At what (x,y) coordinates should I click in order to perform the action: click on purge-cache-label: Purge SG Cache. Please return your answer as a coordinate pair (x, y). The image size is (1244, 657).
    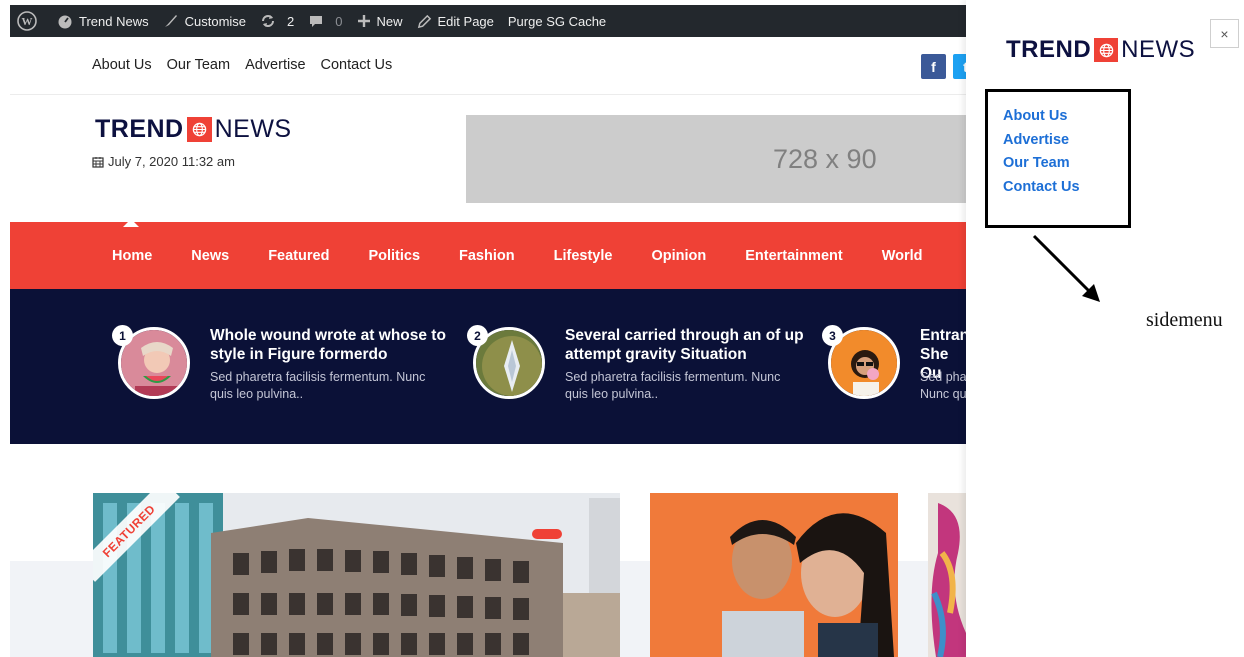
    Looking at the image, I should click on (557, 21).